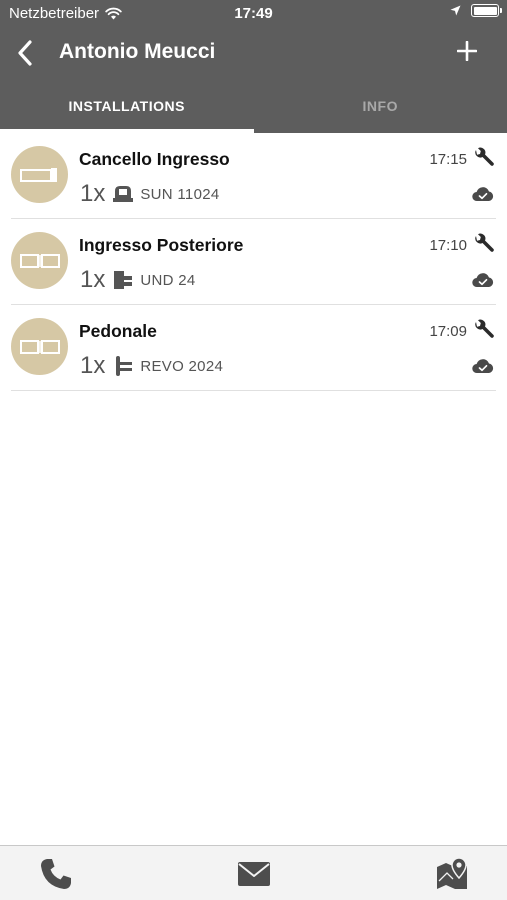  Describe the element at coordinates (448, 159) in the screenshot. I see `installation-time: 17:15` at that location.